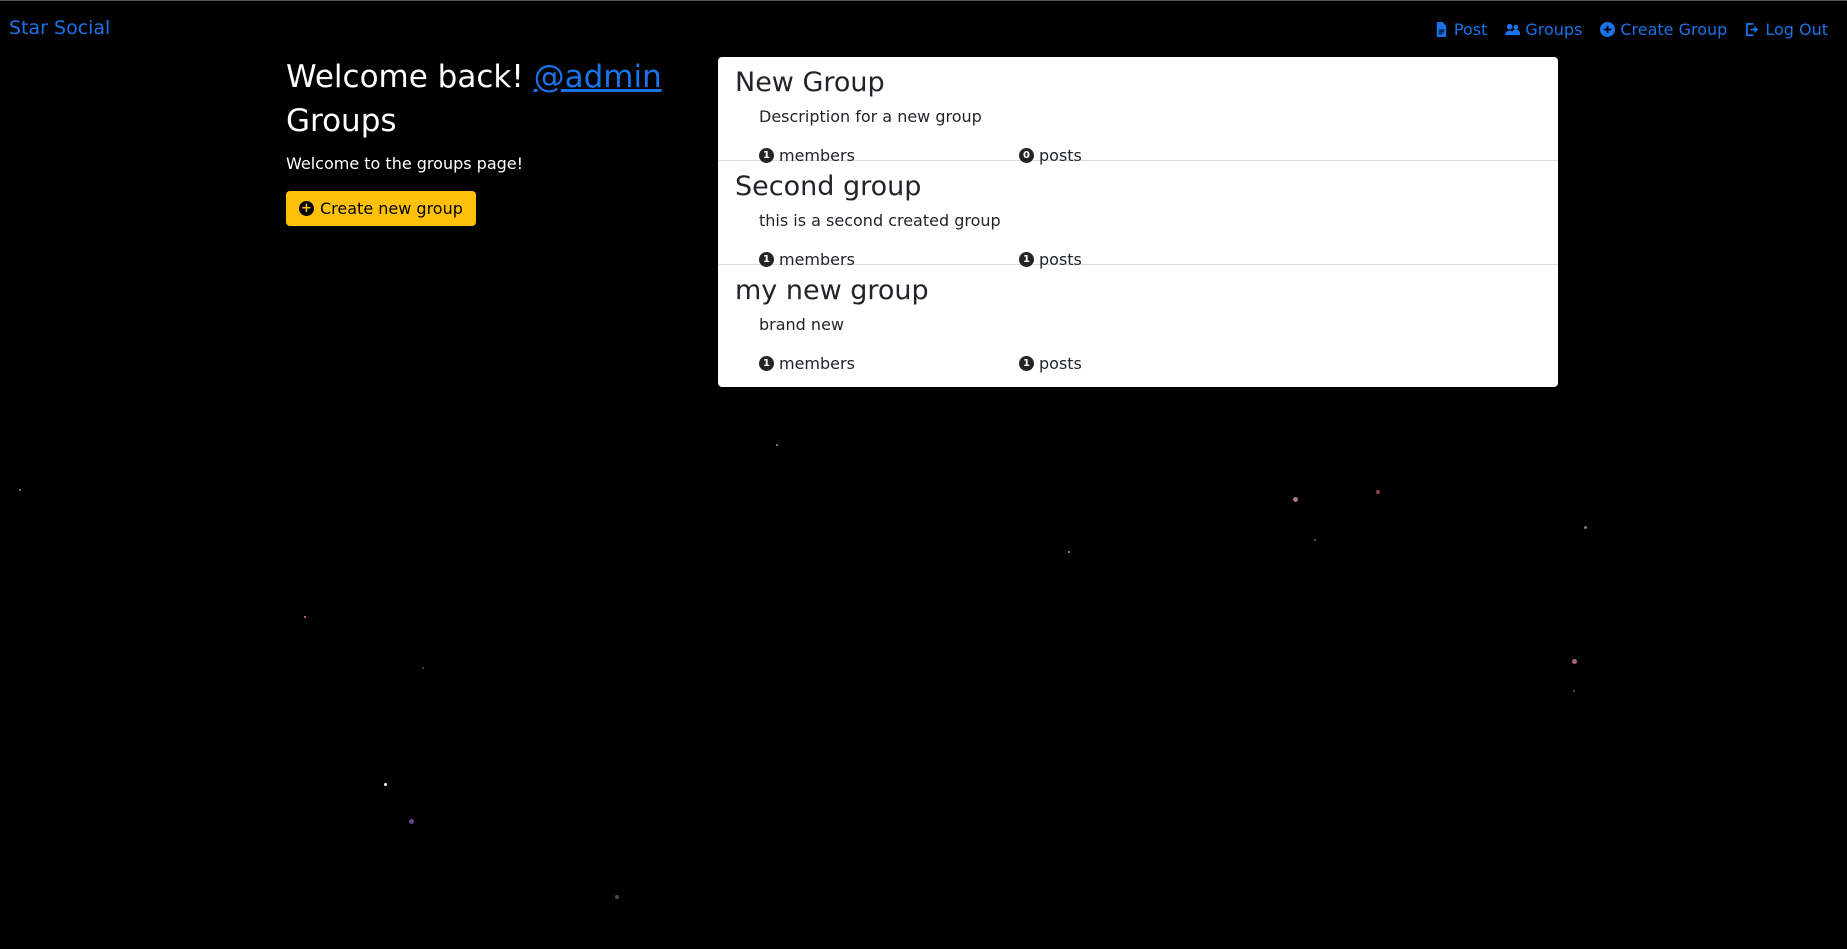 The image size is (1847, 949). I want to click on username-link: @admin, so click(598, 77).